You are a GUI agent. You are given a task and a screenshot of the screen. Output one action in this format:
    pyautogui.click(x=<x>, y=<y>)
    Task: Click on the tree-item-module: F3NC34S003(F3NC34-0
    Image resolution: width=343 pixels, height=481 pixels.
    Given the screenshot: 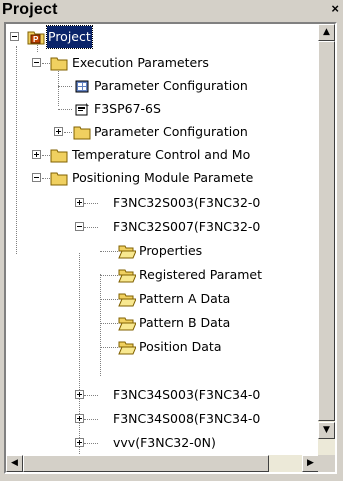 What is the action you would take?
    pyautogui.click(x=162, y=395)
    